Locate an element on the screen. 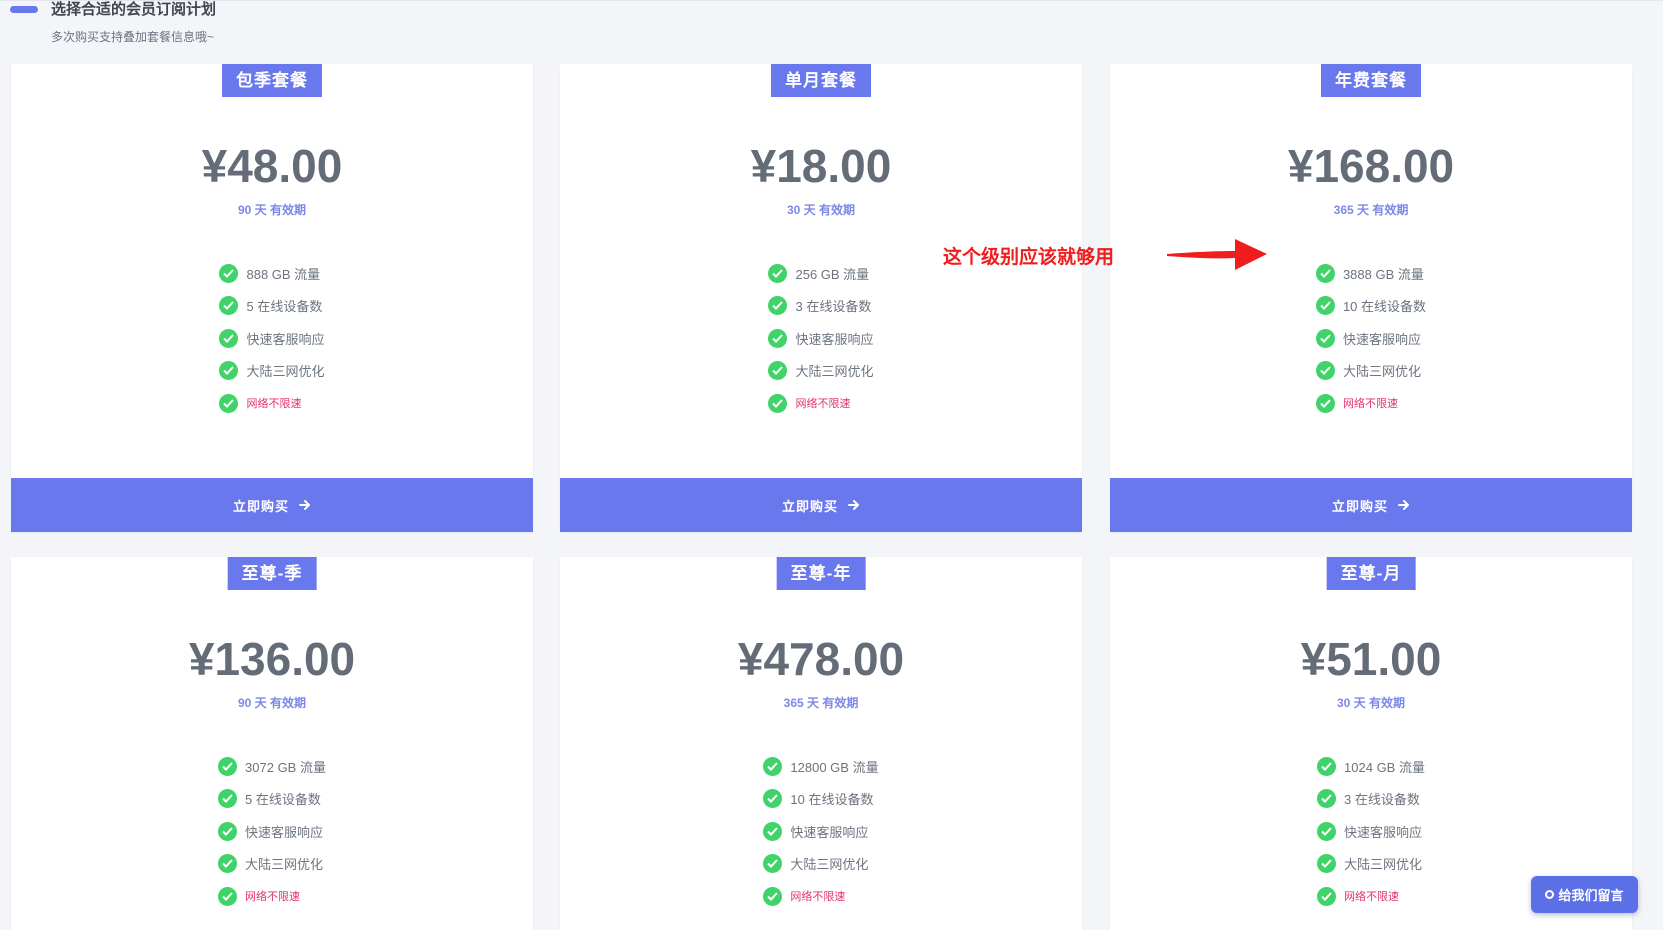 The width and height of the screenshot is (1663, 930). plan-validity: 365 天 有效期 is located at coordinates (821, 703).